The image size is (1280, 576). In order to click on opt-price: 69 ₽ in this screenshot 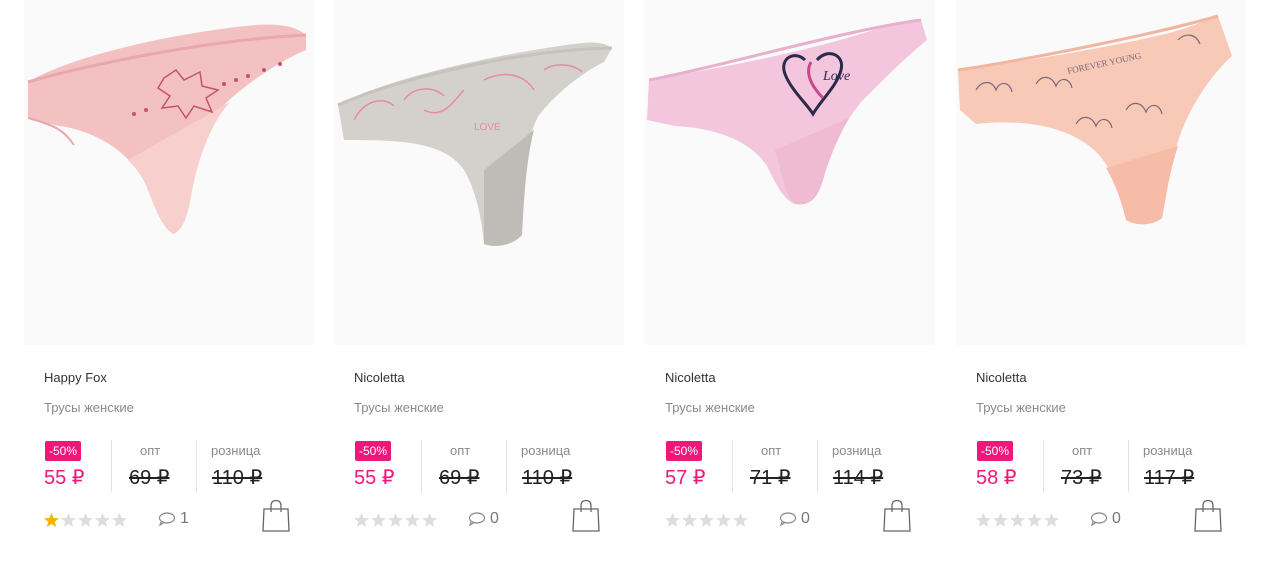, I will do `click(149, 478)`.